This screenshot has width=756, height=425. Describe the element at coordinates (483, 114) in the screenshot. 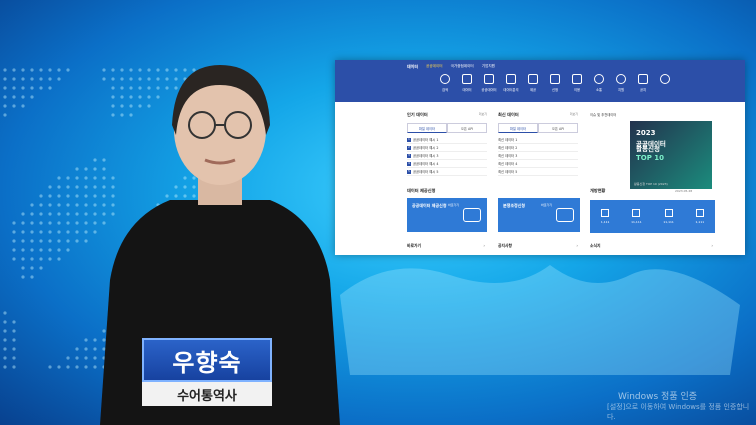

I see `popular-more-link: 더보기` at that location.